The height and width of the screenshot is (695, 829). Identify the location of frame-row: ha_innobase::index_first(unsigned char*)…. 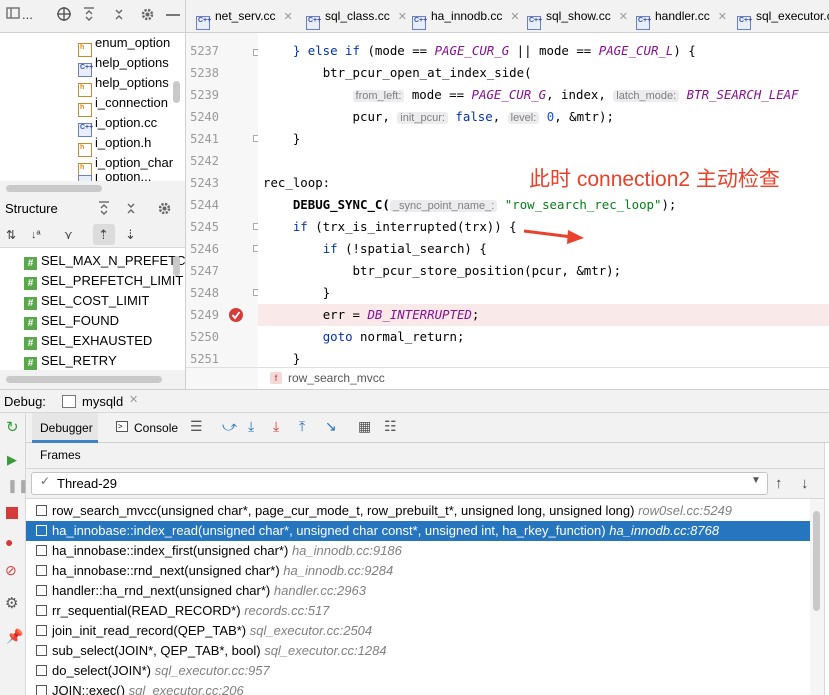
(418, 551).